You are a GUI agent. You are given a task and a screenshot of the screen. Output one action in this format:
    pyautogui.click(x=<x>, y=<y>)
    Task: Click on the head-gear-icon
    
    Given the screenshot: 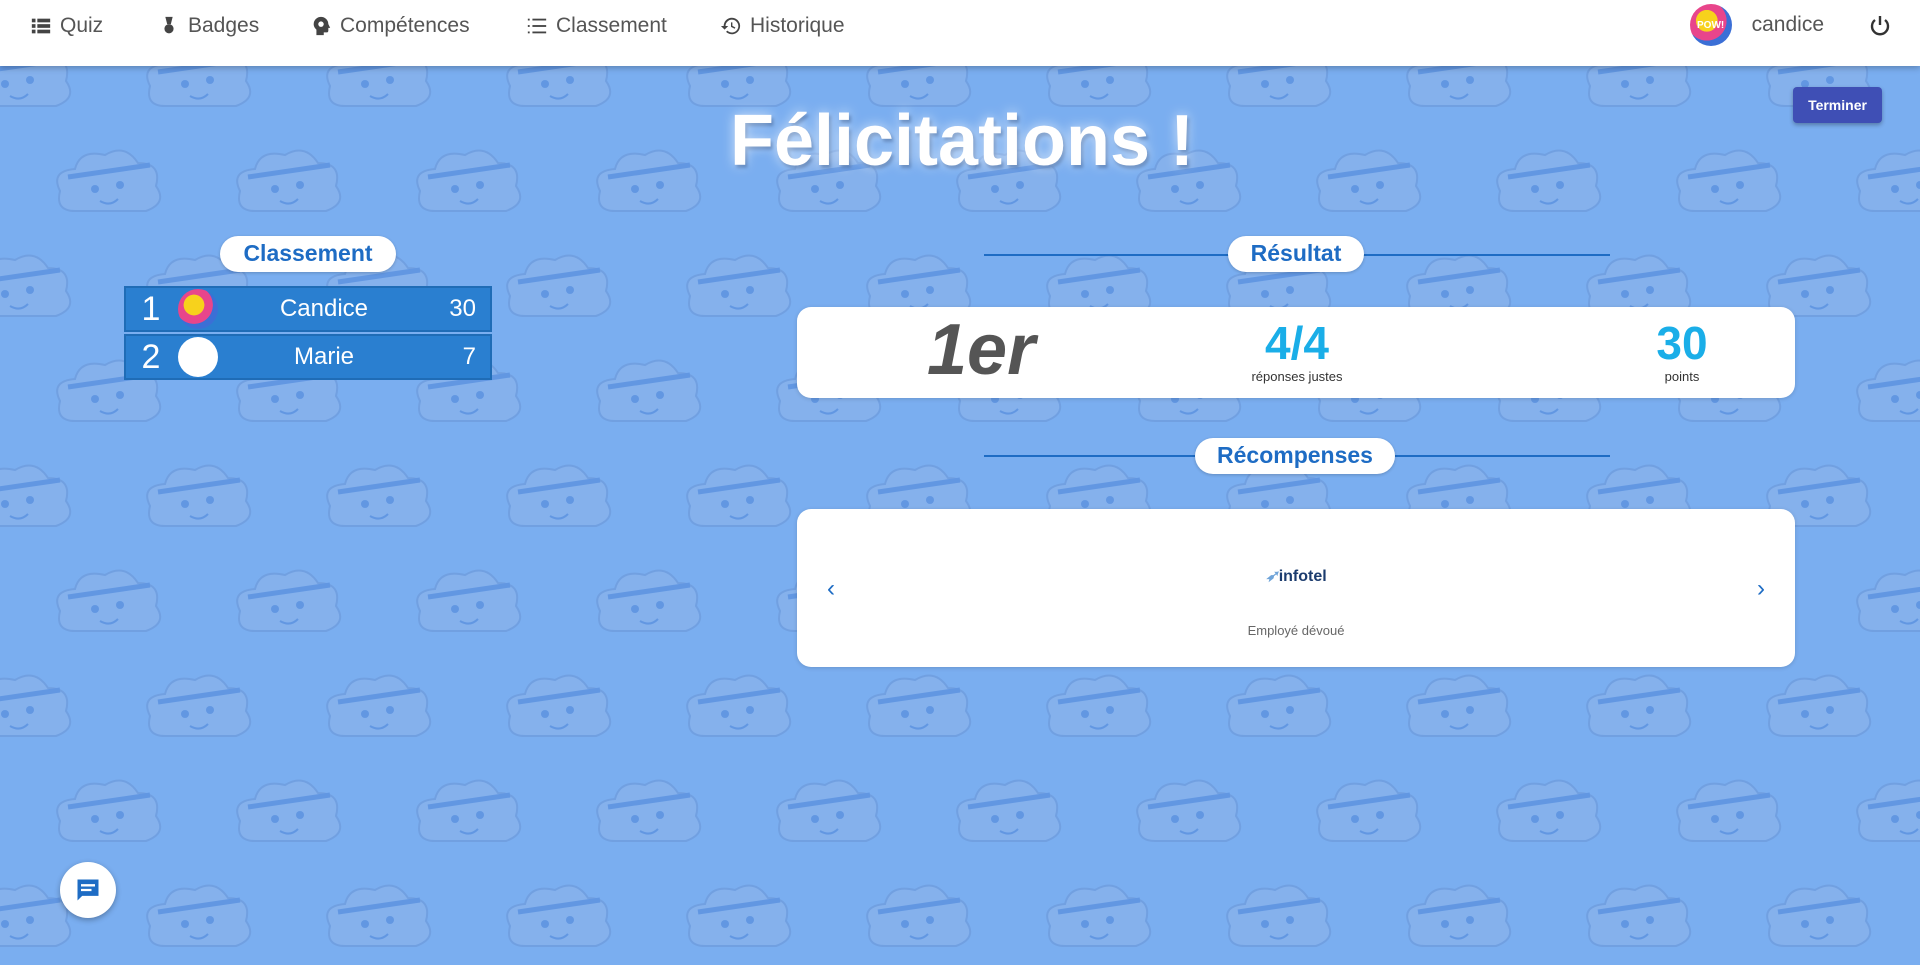 What is the action you would take?
    pyautogui.click(x=322, y=26)
    